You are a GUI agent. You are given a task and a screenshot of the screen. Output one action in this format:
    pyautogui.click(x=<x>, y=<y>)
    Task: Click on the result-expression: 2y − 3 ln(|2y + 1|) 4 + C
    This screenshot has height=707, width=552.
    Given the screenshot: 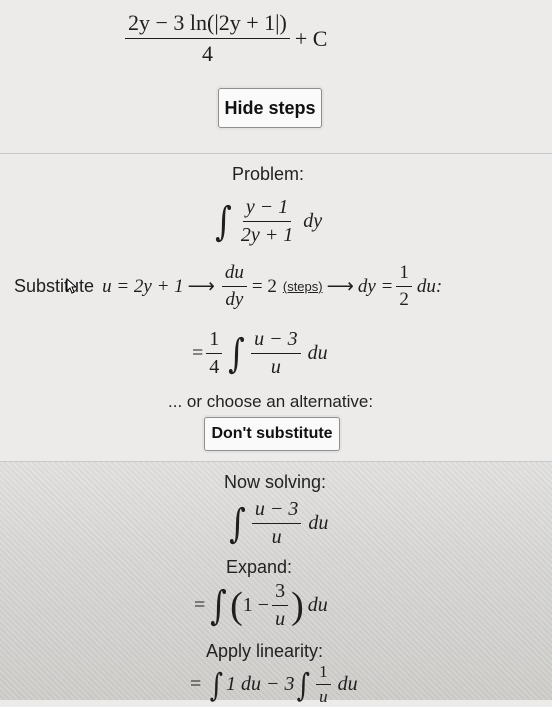 What is the action you would take?
    pyautogui.click(x=224, y=38)
    